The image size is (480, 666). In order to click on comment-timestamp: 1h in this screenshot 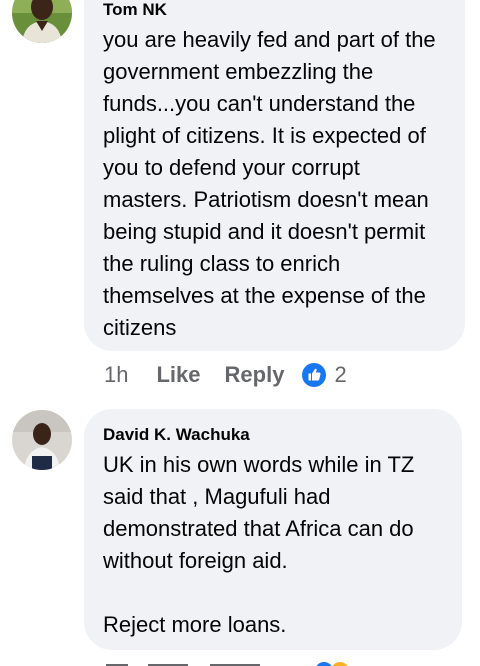, I will do `click(116, 375)`.